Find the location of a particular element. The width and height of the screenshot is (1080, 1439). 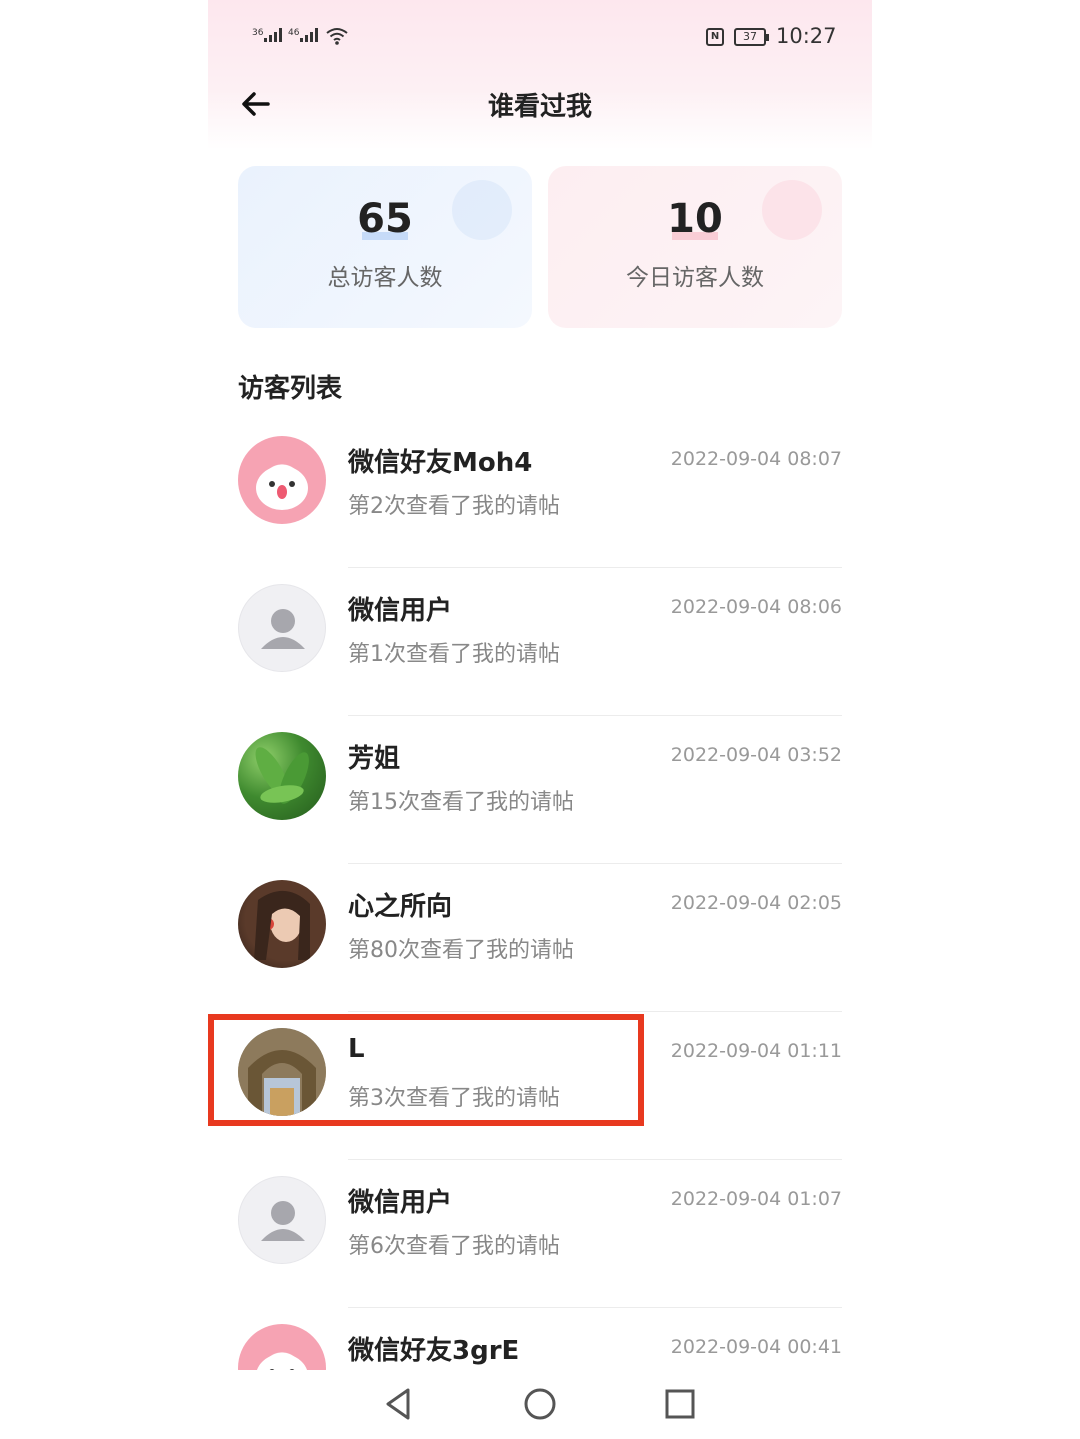

list-item: L 第3次查看了我的请帖 2022-09-04 01:11 is located at coordinates (540, 1086).